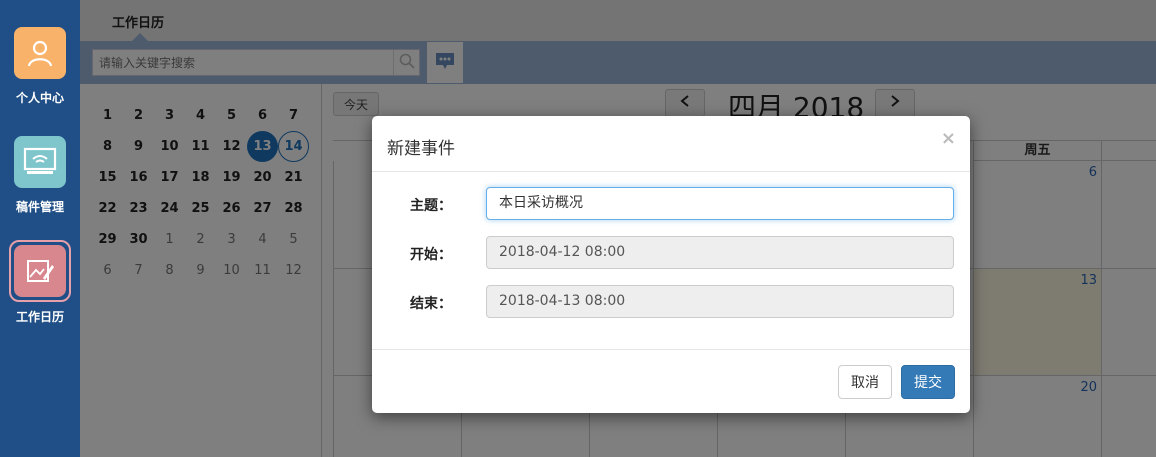 The image size is (1156, 457). I want to click on cancel-button: 取消, so click(865, 382).